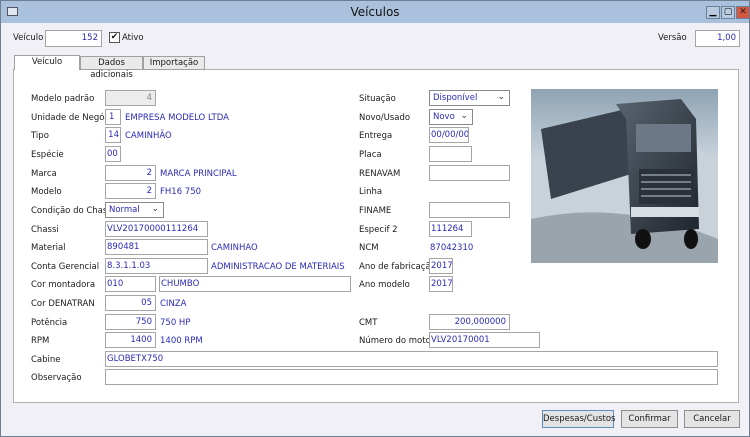 This screenshot has width=750, height=437. Describe the element at coordinates (370, 155) in the screenshot. I see `placa-label: Placa` at that location.